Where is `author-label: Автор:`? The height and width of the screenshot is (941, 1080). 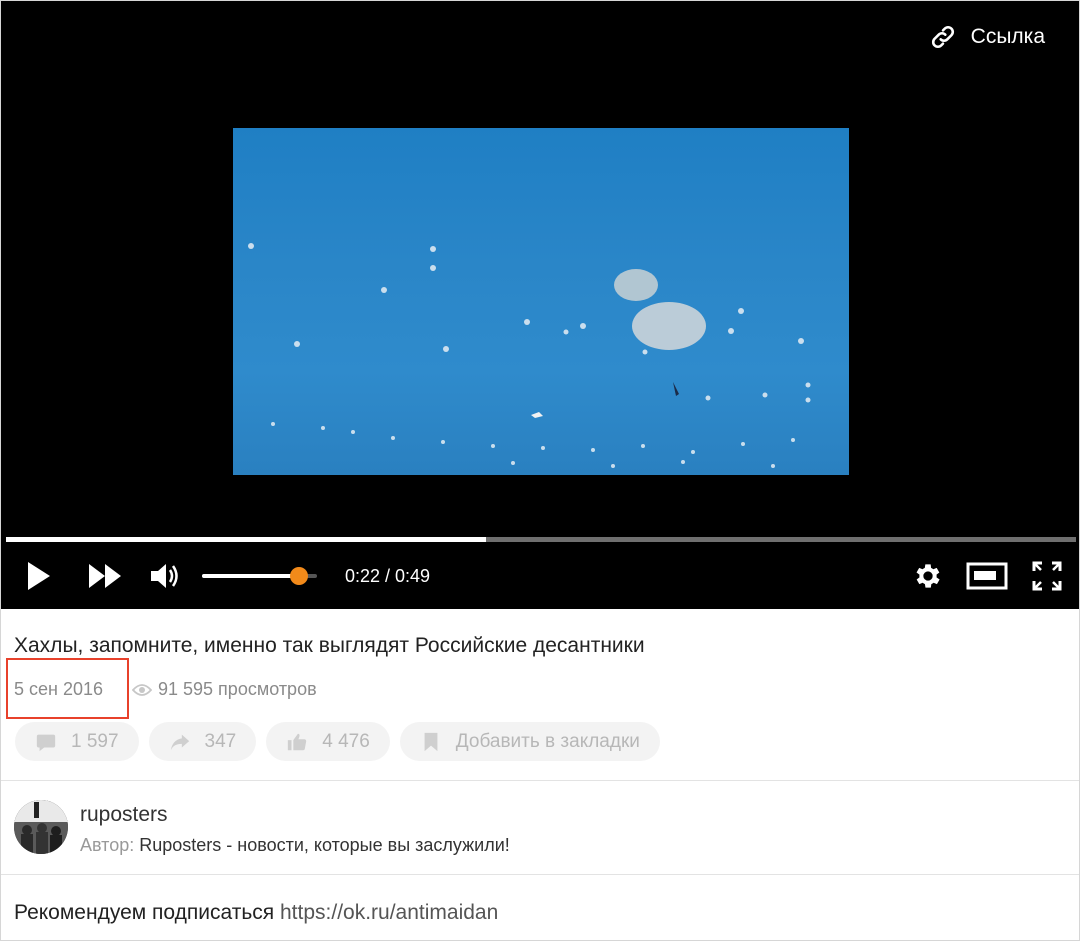 author-label: Автор: is located at coordinates (107, 845).